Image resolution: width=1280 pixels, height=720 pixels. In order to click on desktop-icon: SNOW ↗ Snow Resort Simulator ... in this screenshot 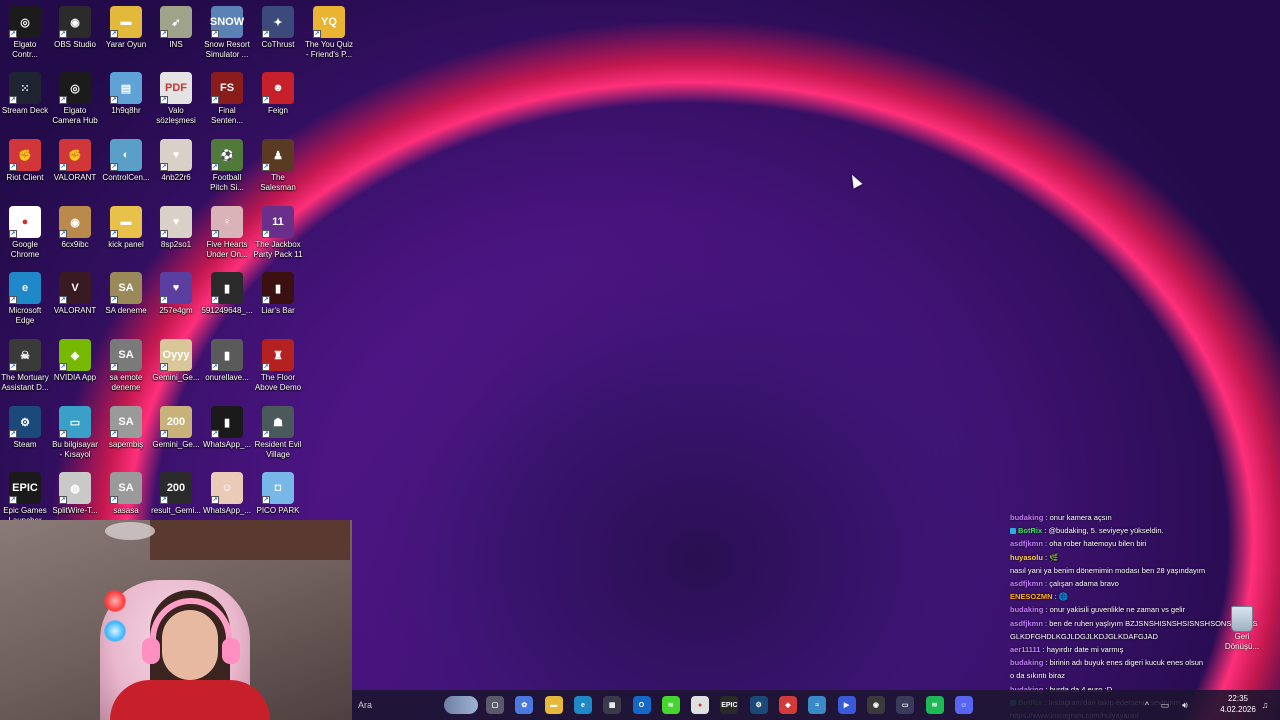, I will do `click(227, 37)`.